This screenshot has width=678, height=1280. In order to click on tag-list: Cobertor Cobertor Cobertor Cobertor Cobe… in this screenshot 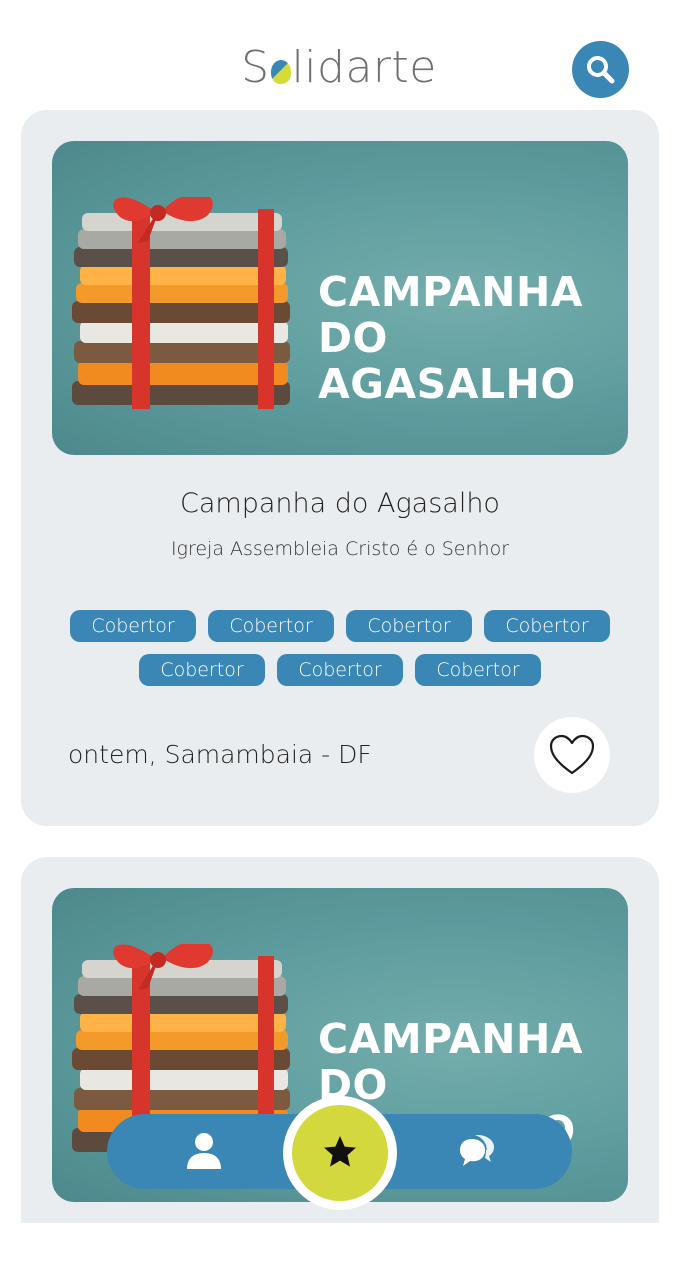, I will do `click(340, 648)`.